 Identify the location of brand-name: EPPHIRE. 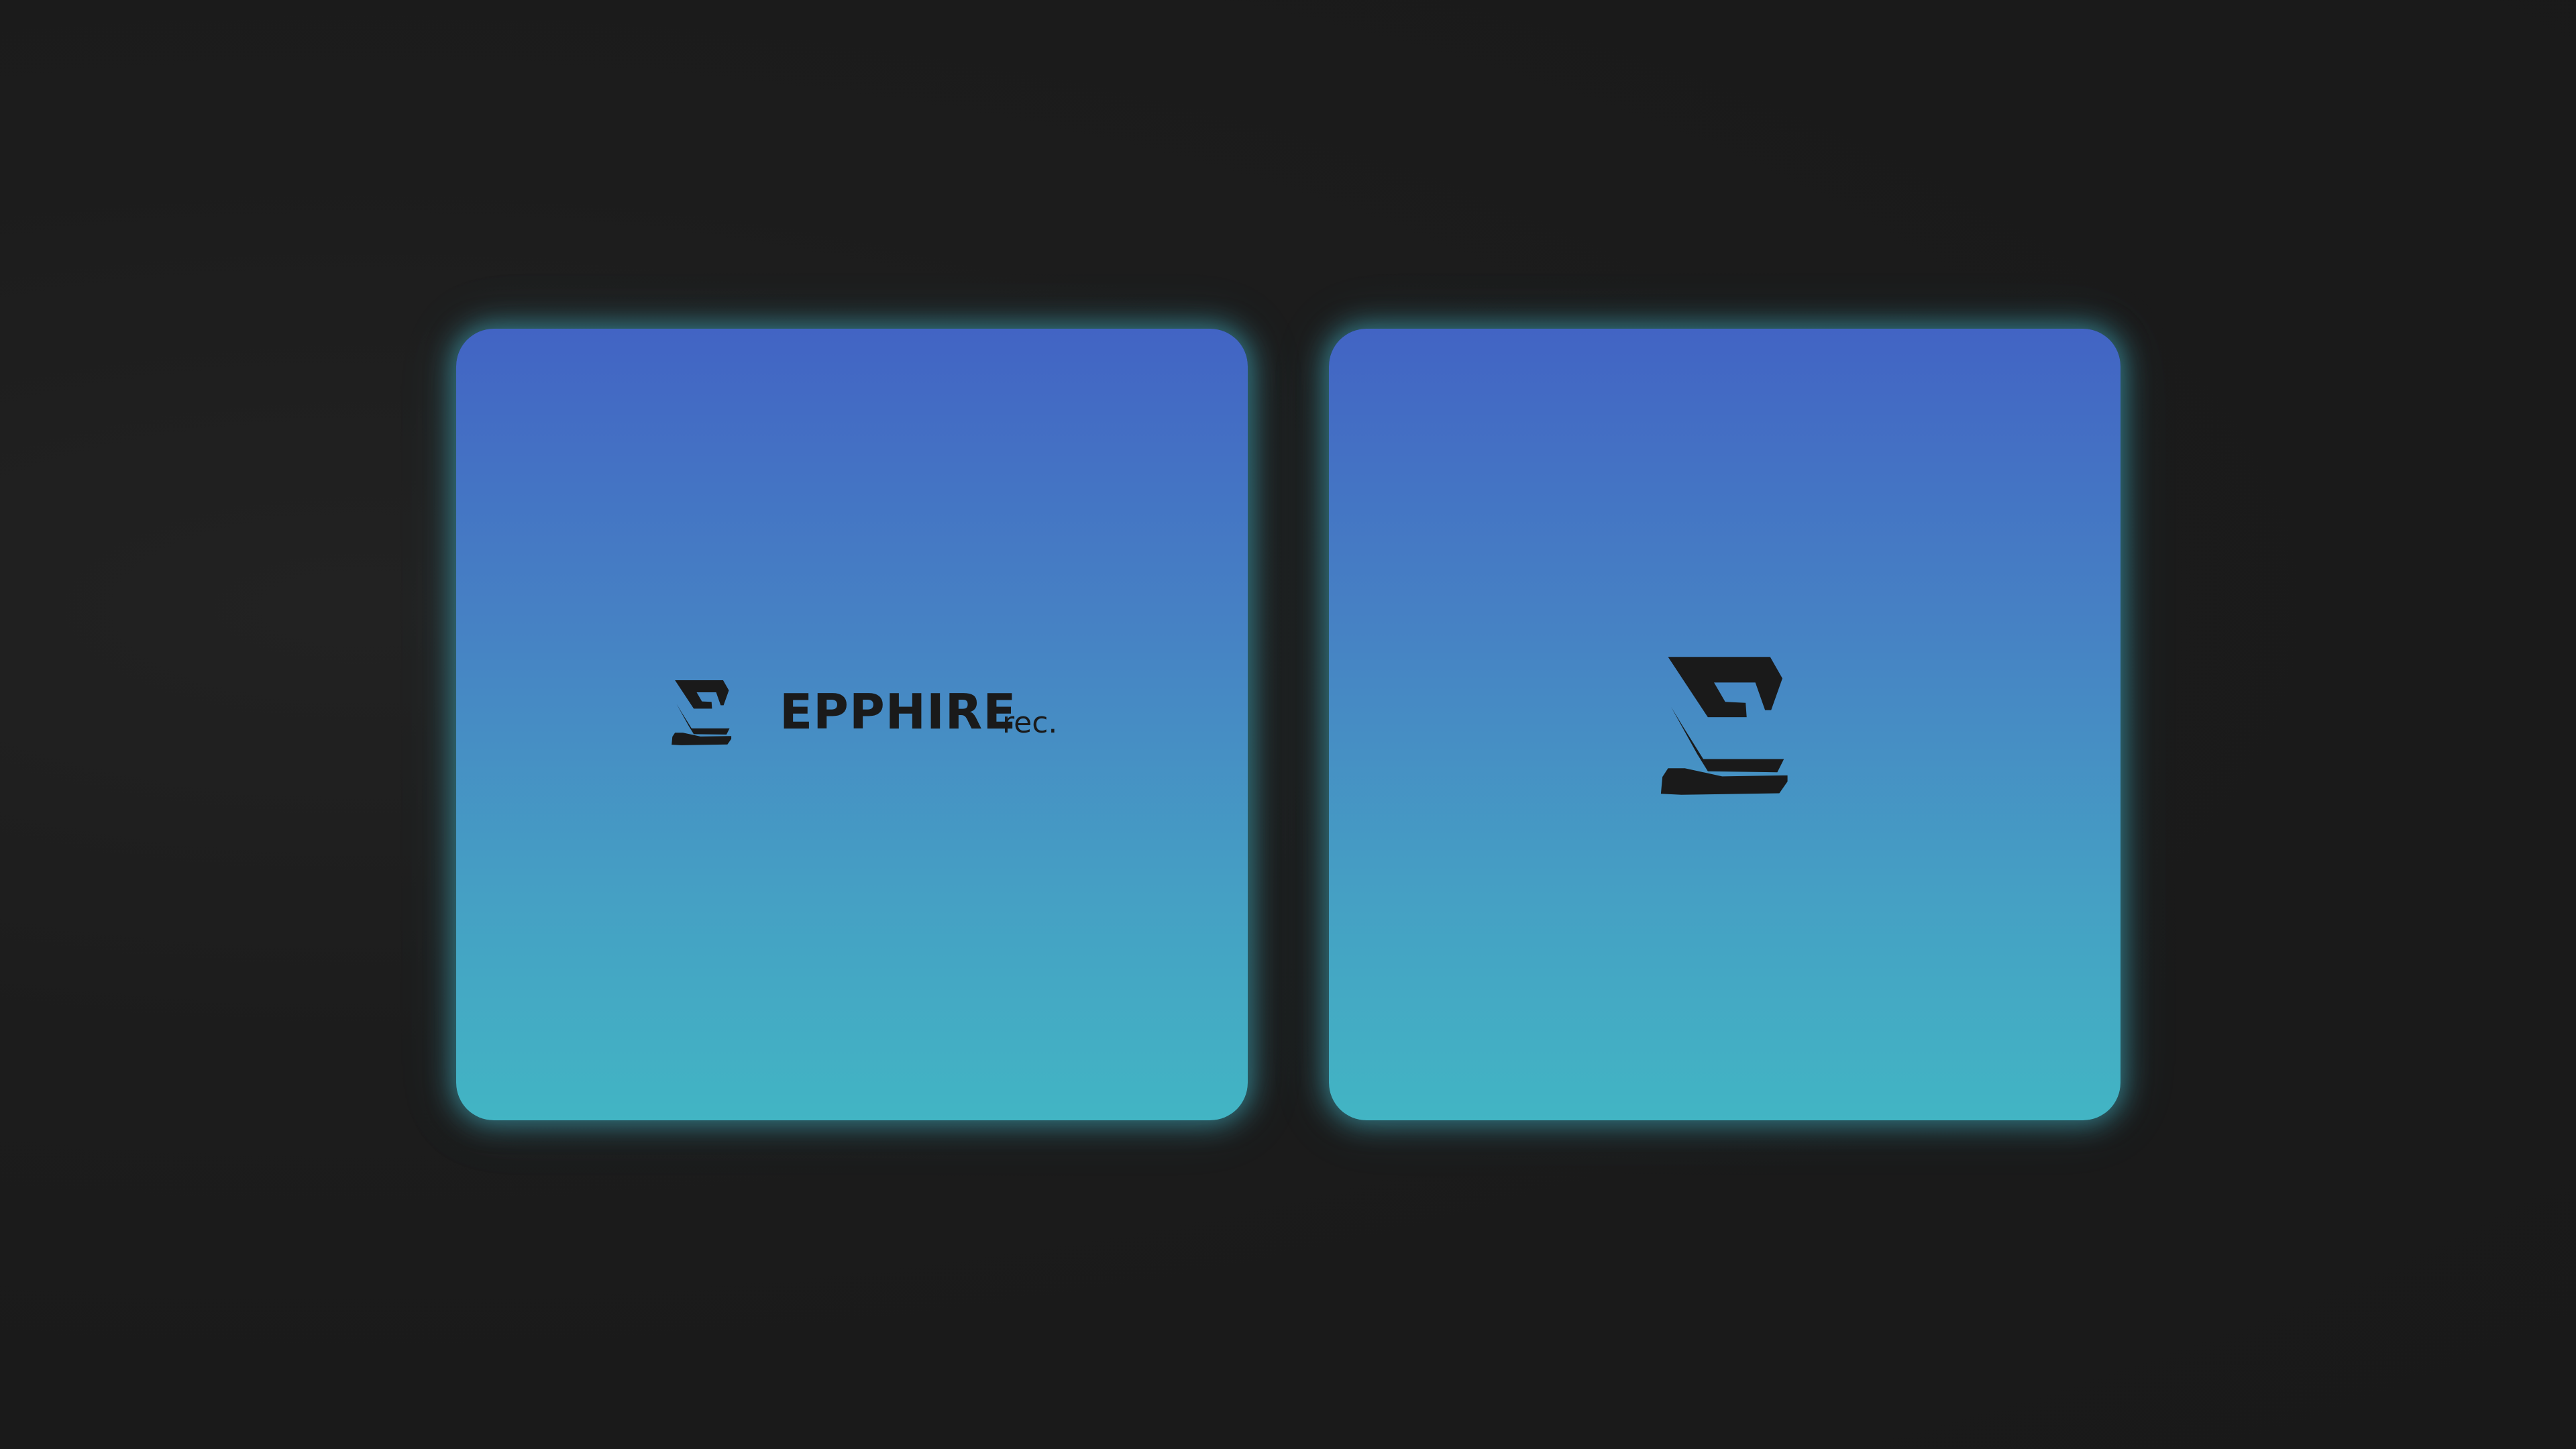
(898, 712).